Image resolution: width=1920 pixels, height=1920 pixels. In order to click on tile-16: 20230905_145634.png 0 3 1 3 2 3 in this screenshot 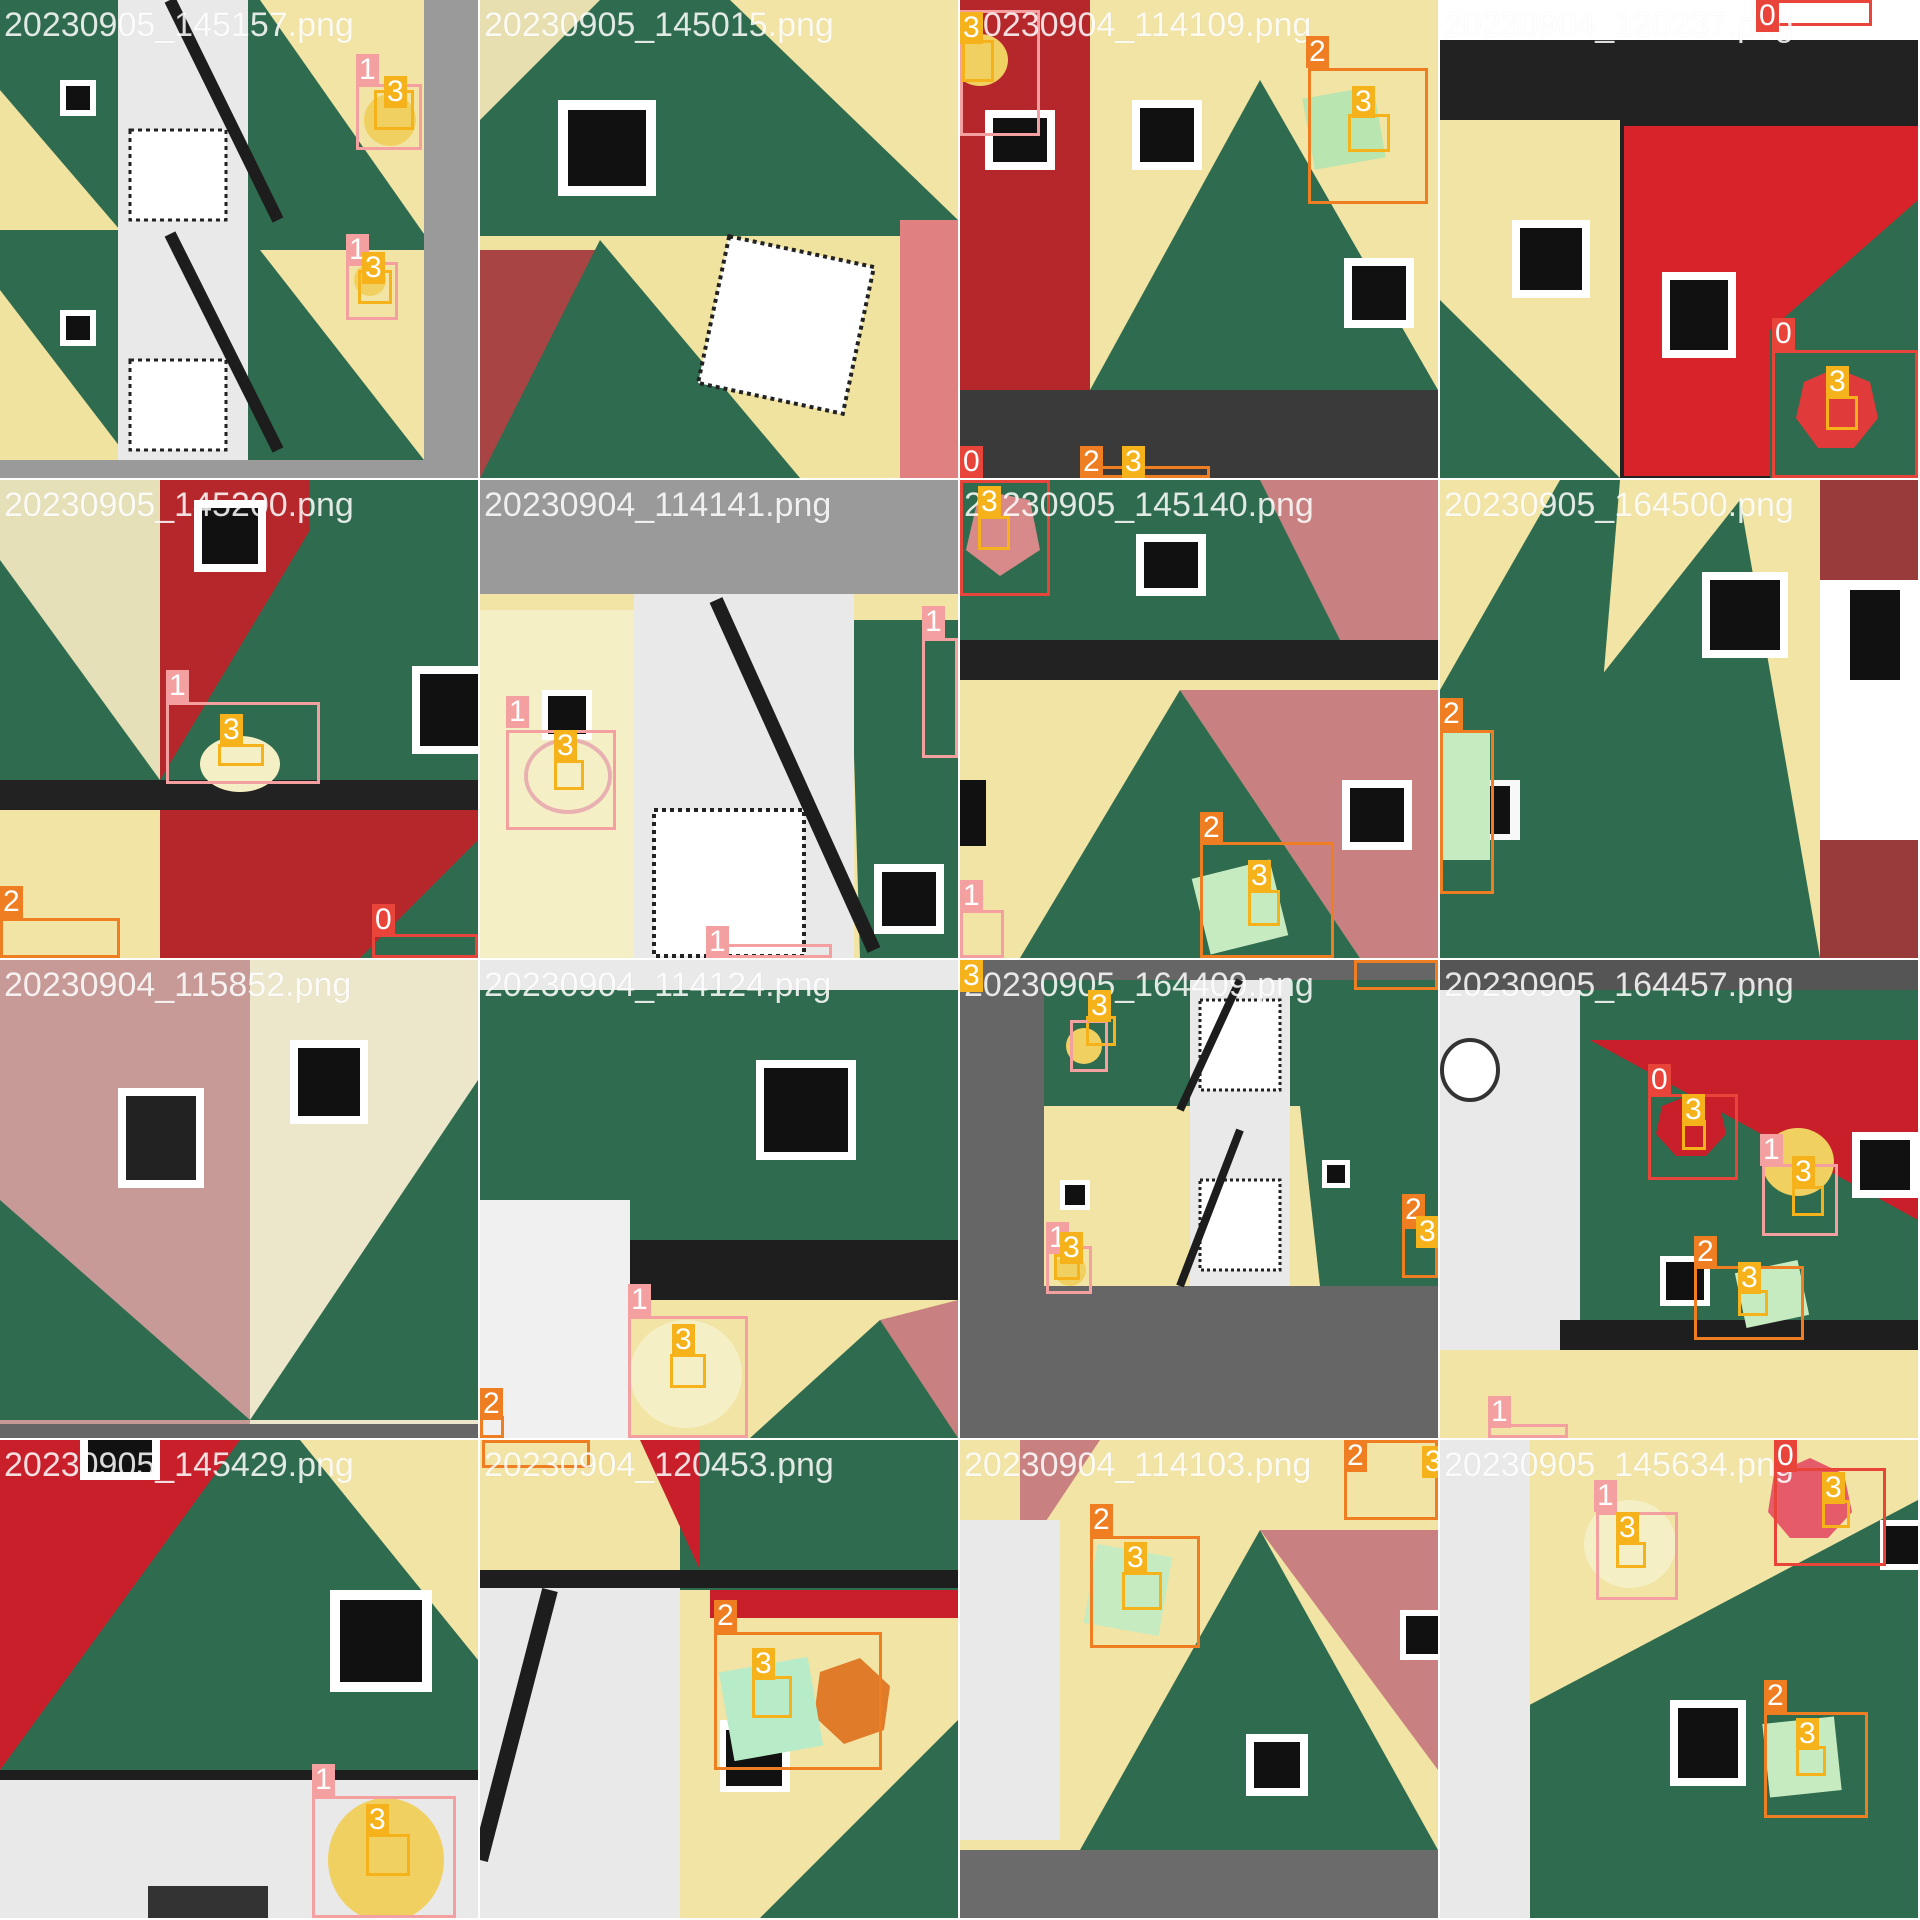, I will do `click(1679, 1679)`.